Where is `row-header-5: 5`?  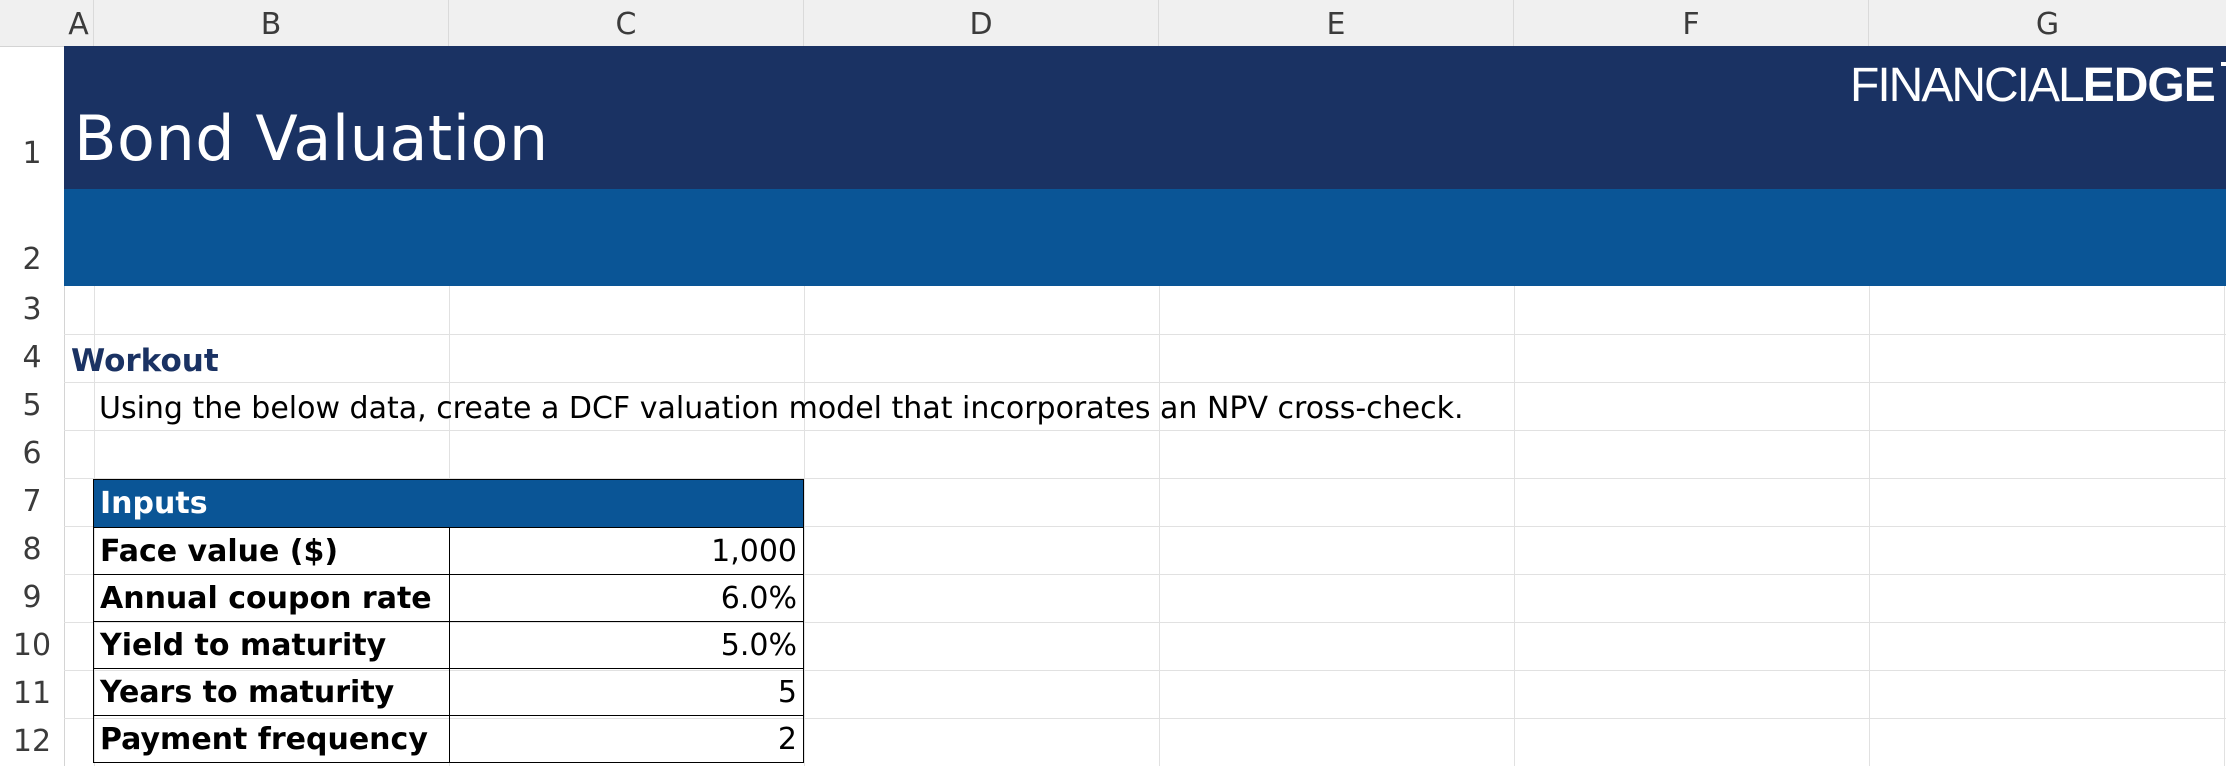 row-header-5: 5 is located at coordinates (32, 408).